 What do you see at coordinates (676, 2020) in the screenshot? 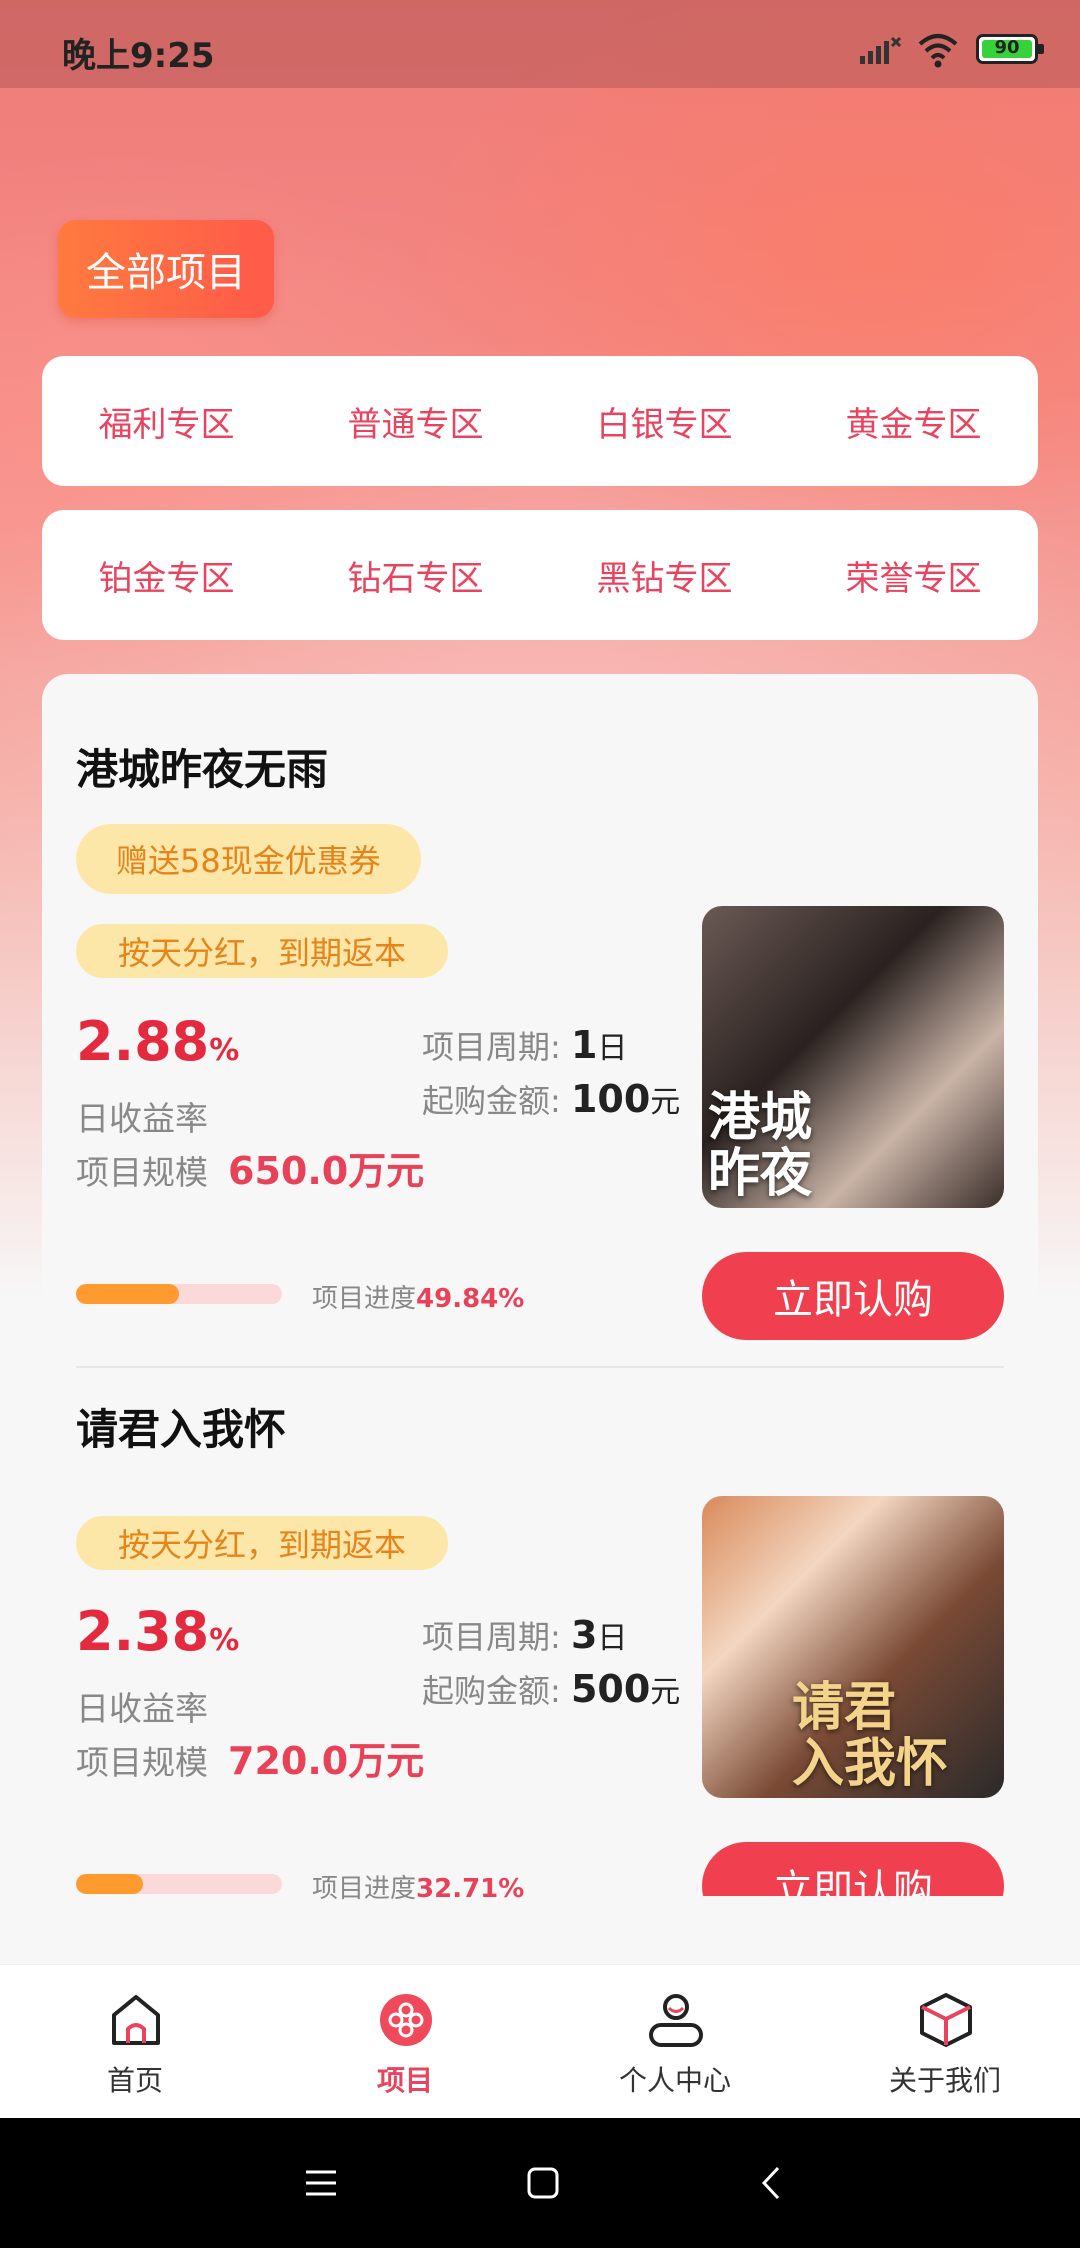
I see `user-icon` at bounding box center [676, 2020].